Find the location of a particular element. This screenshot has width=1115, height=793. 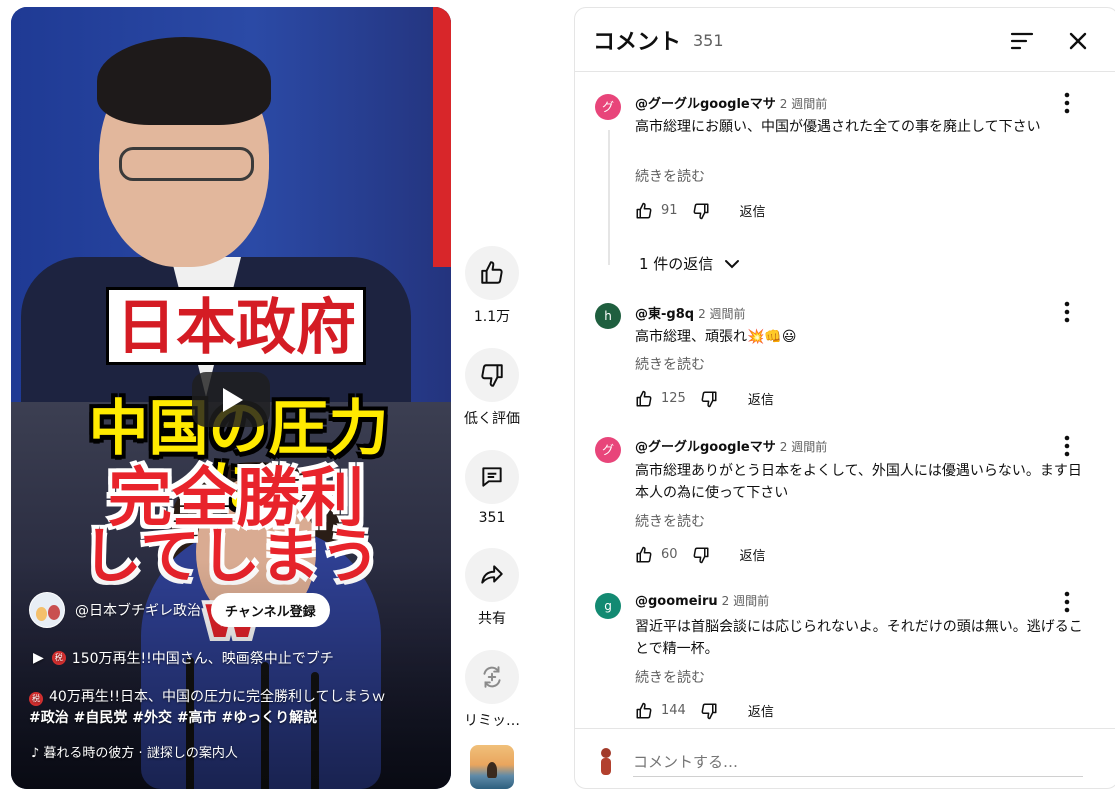

comment-input-row is located at coordinates (845, 758).